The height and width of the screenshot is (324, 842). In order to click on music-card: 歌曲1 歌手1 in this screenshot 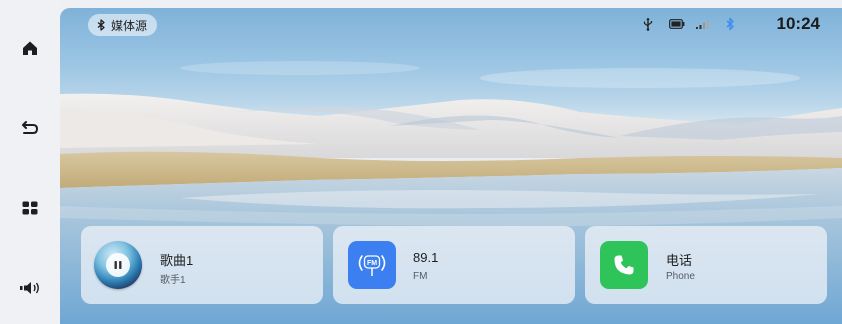, I will do `click(202, 265)`.